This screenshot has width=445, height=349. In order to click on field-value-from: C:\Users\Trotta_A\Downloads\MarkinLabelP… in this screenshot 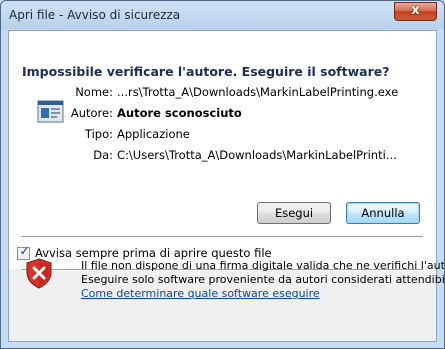, I will do `click(257, 155)`.